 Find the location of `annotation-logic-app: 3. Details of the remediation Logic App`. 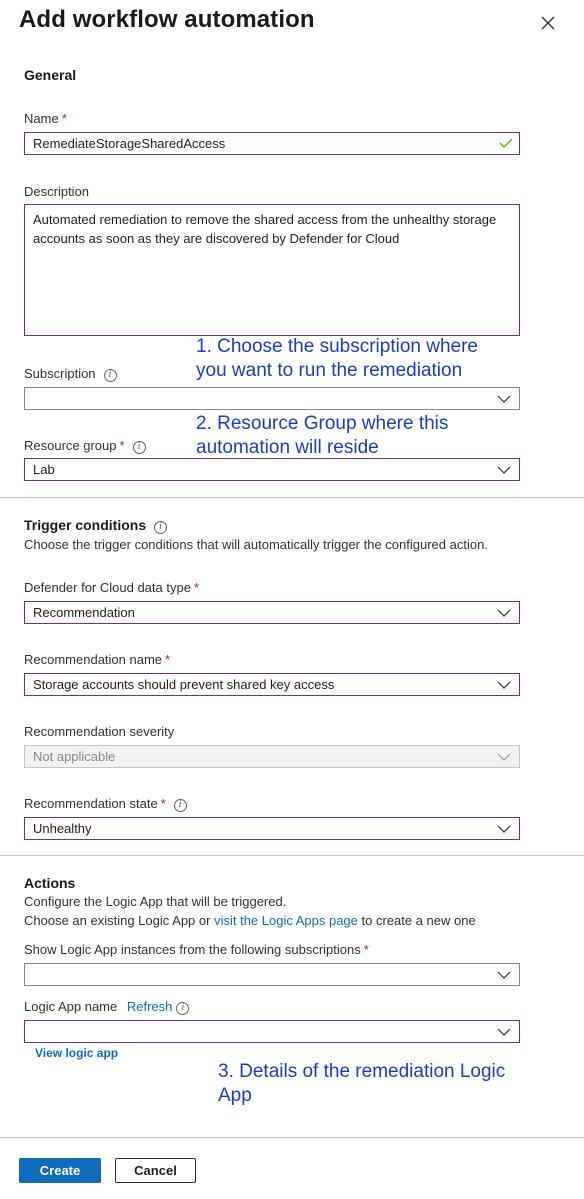

annotation-logic-app: 3. Details of the remediation Logic App is located at coordinates (362, 1083).